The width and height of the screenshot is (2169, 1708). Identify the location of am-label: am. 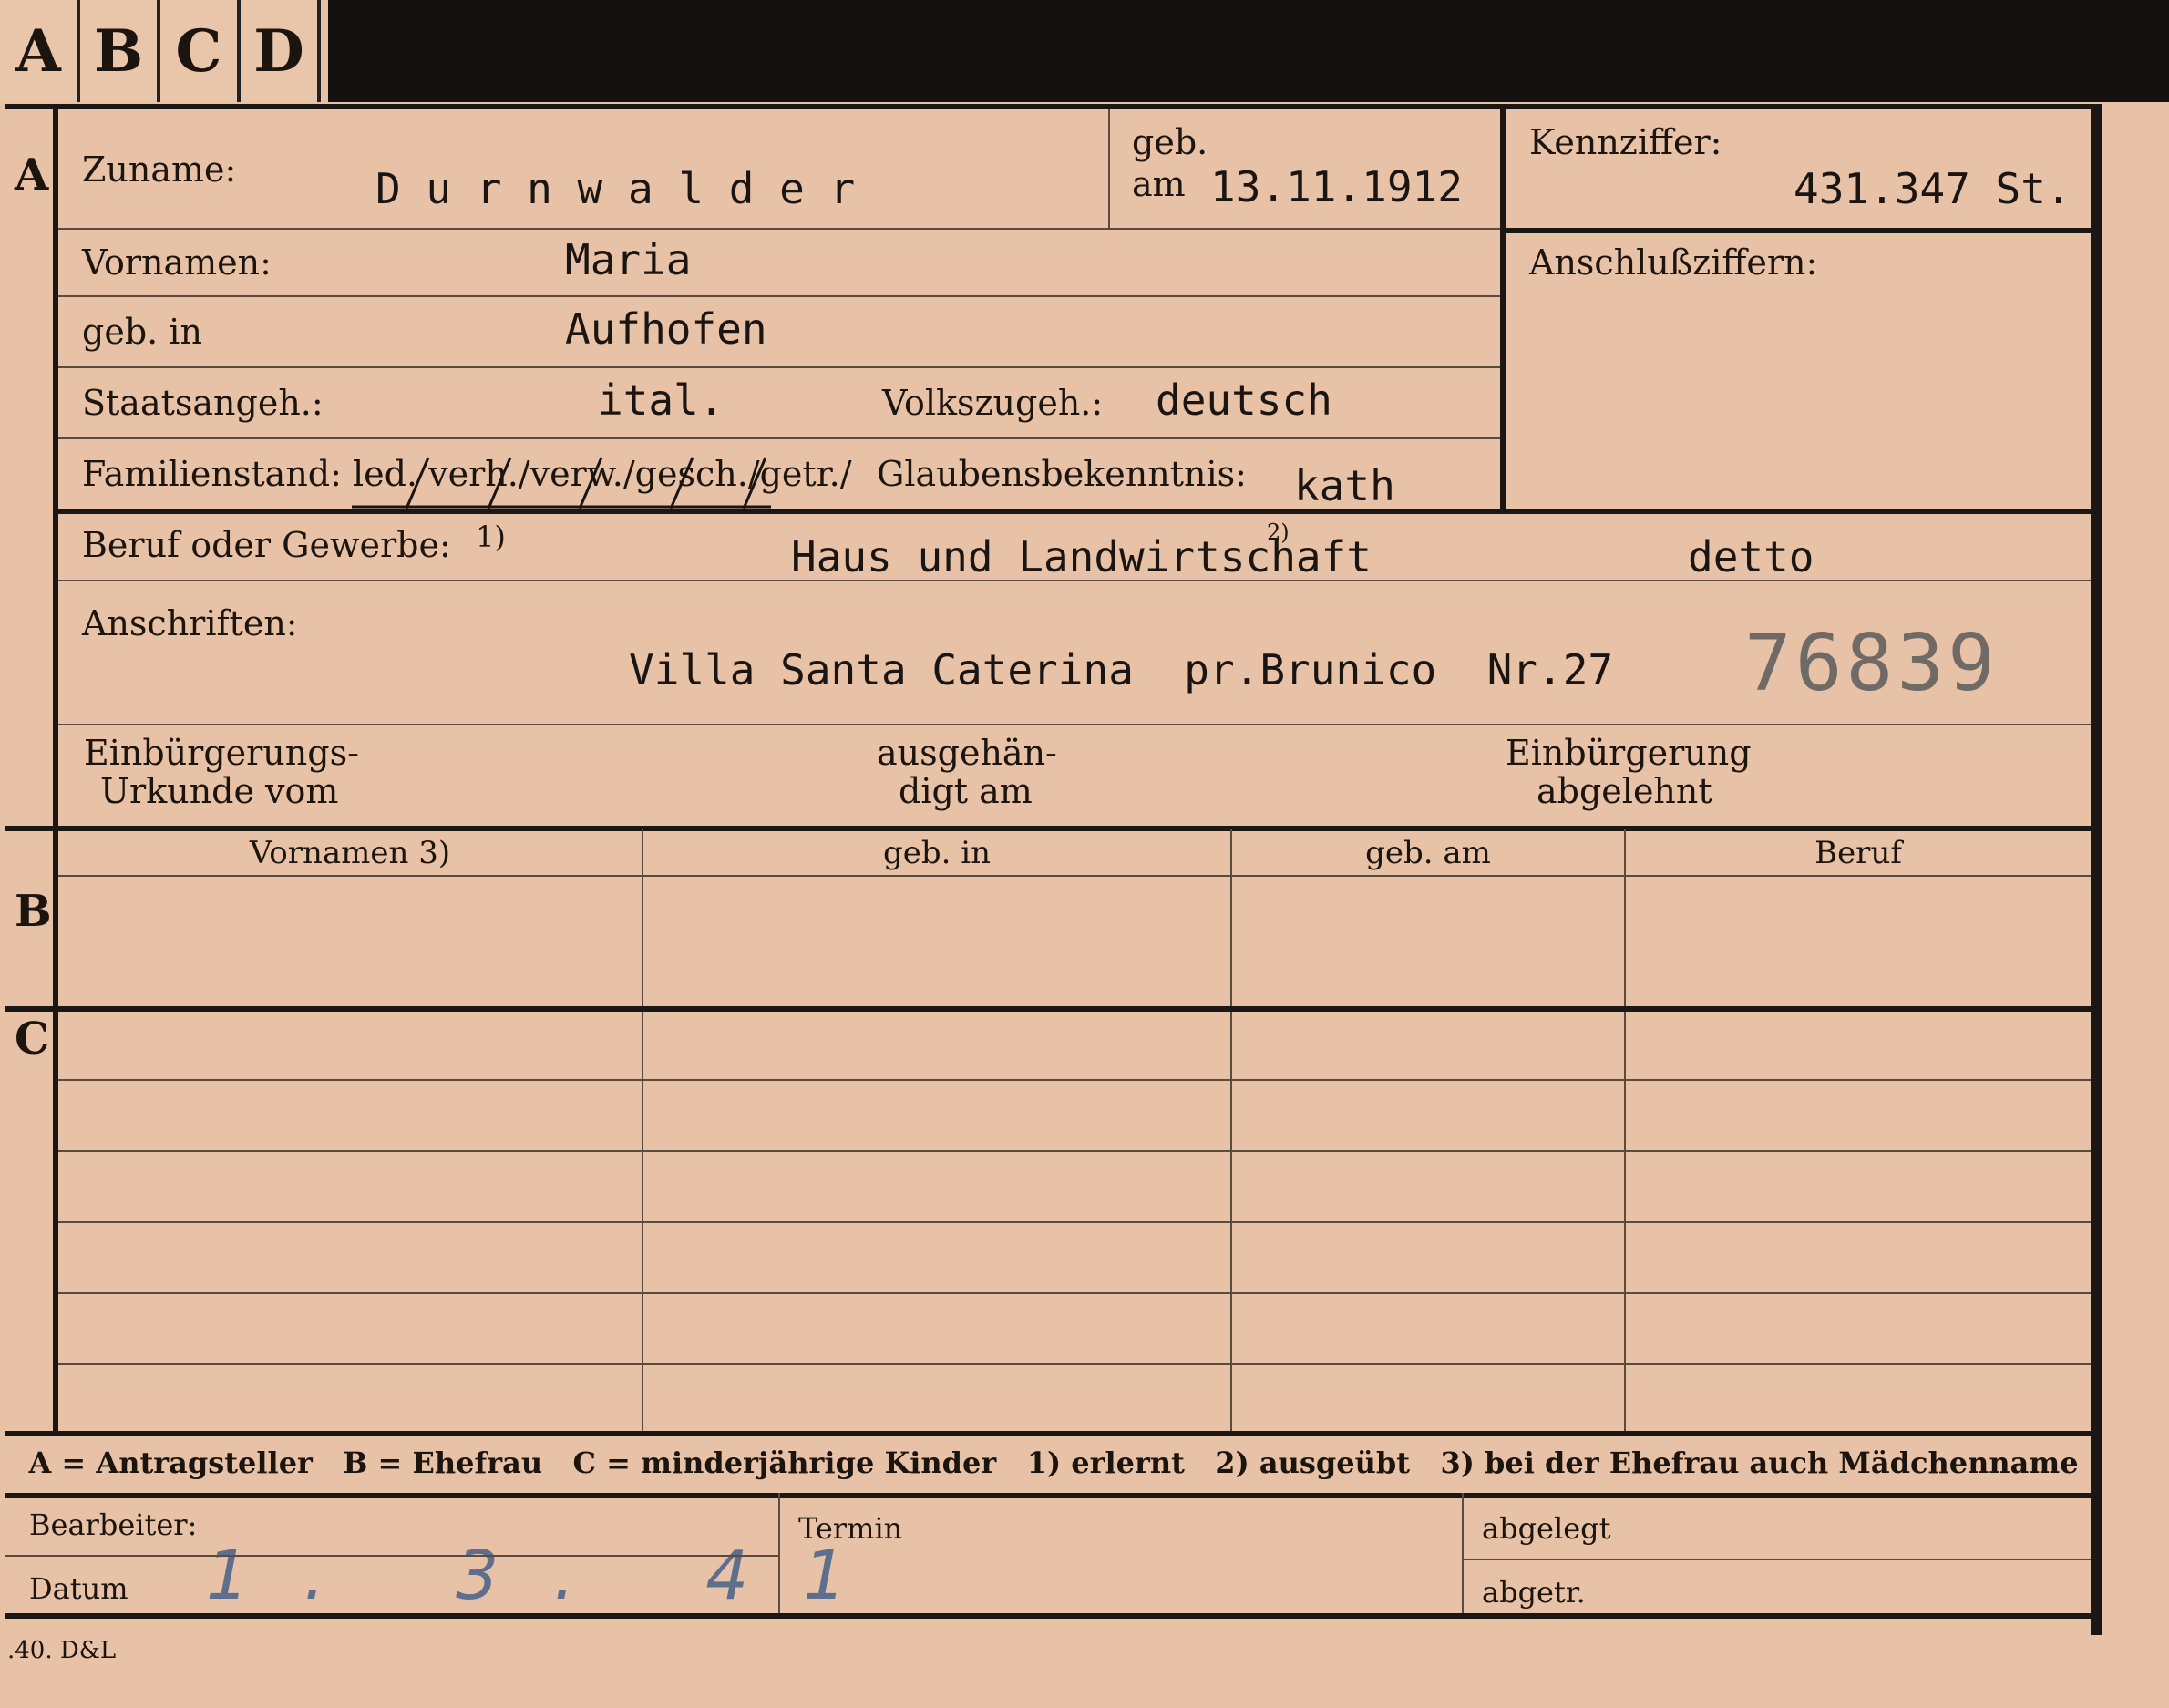
(1159, 184).